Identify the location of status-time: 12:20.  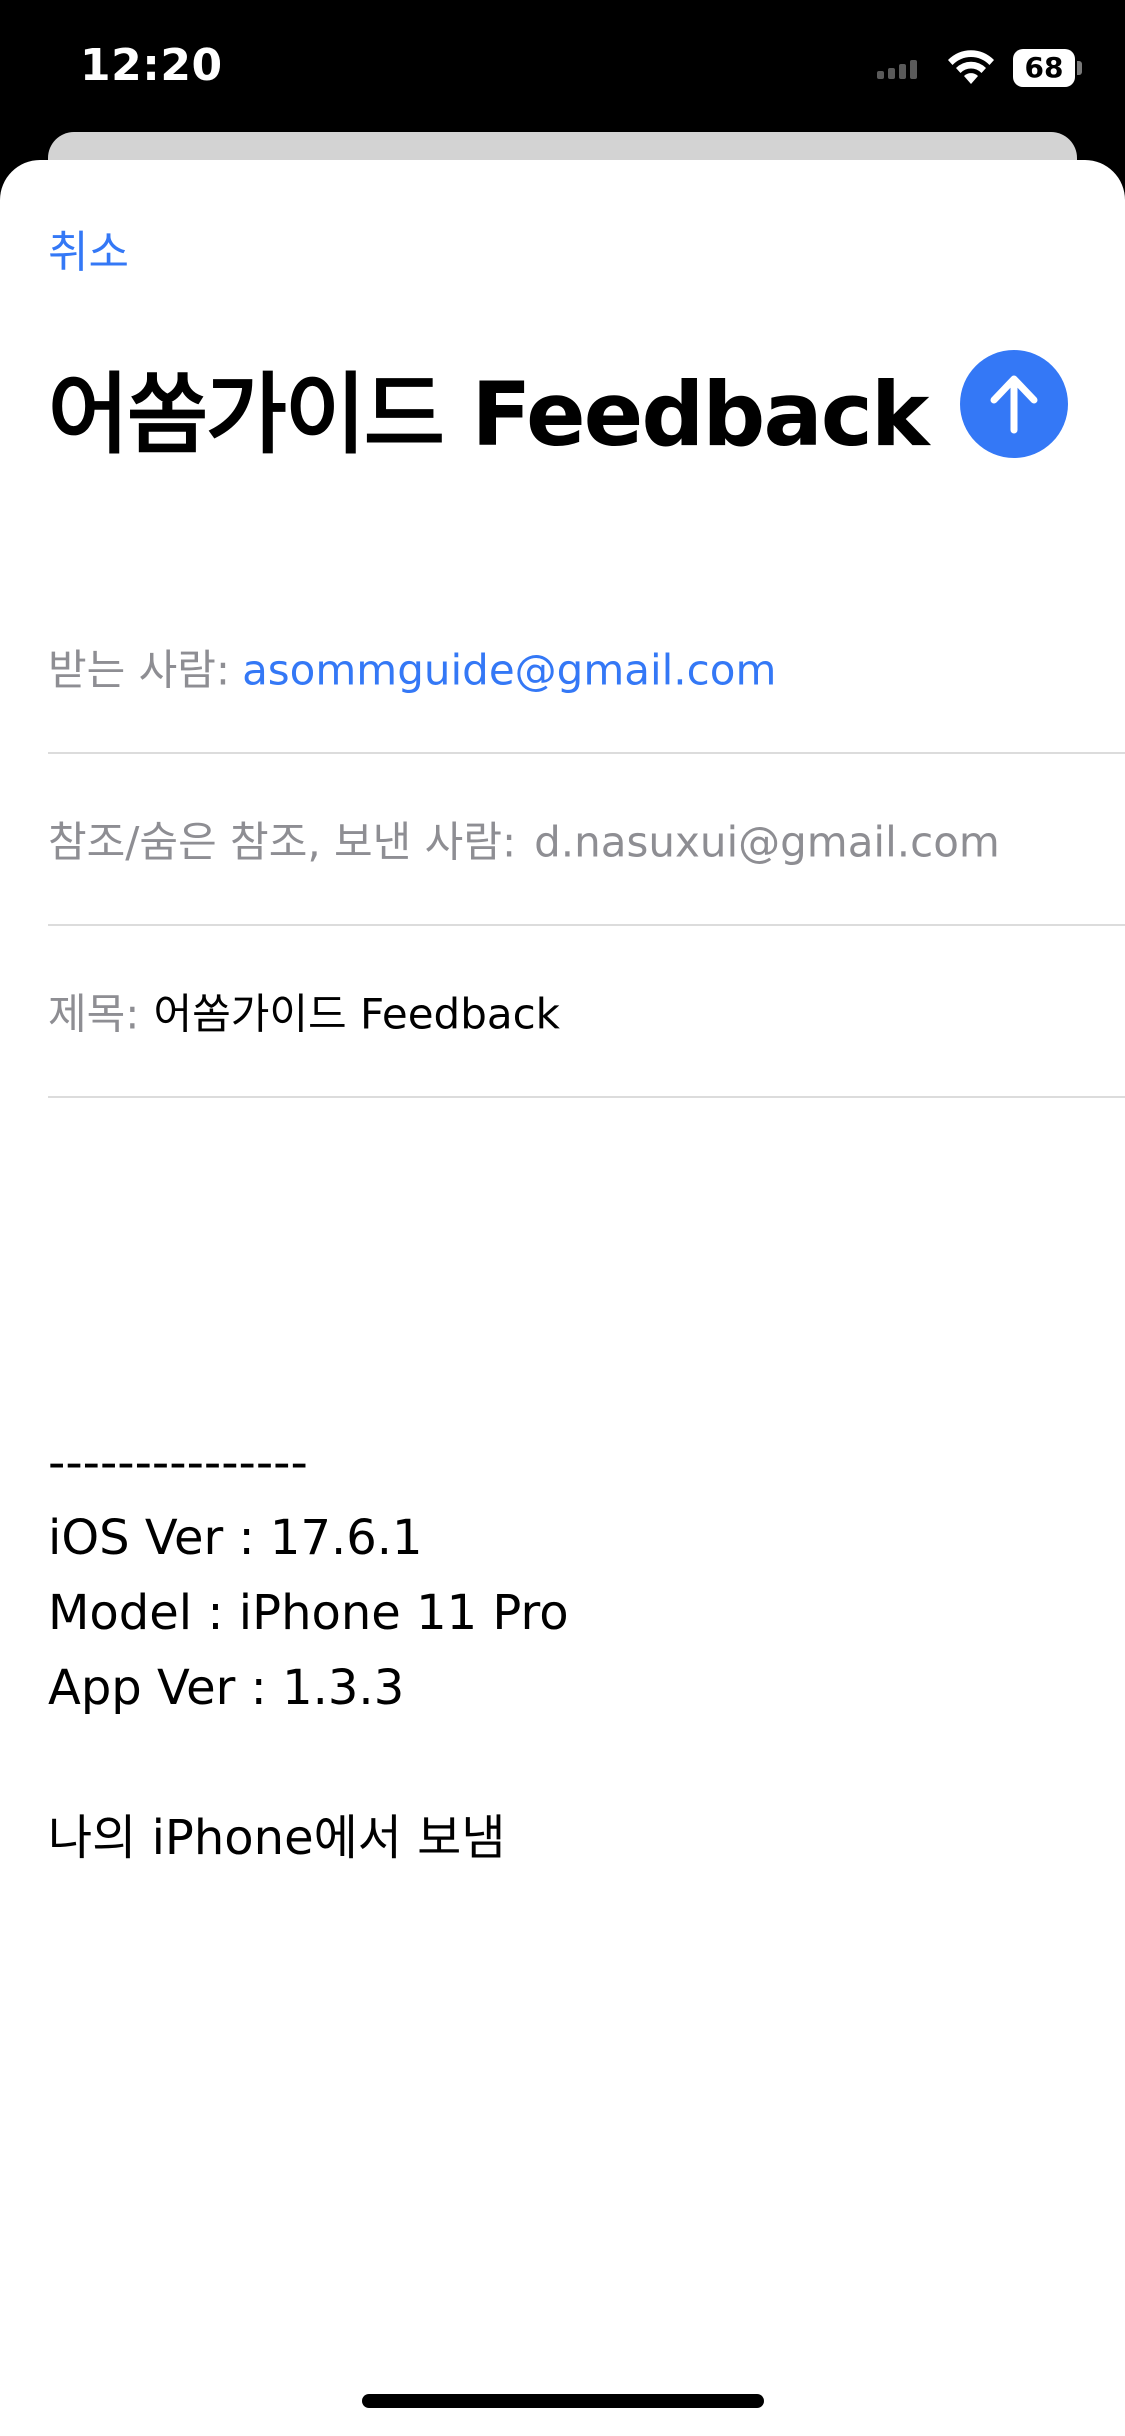
(151, 65).